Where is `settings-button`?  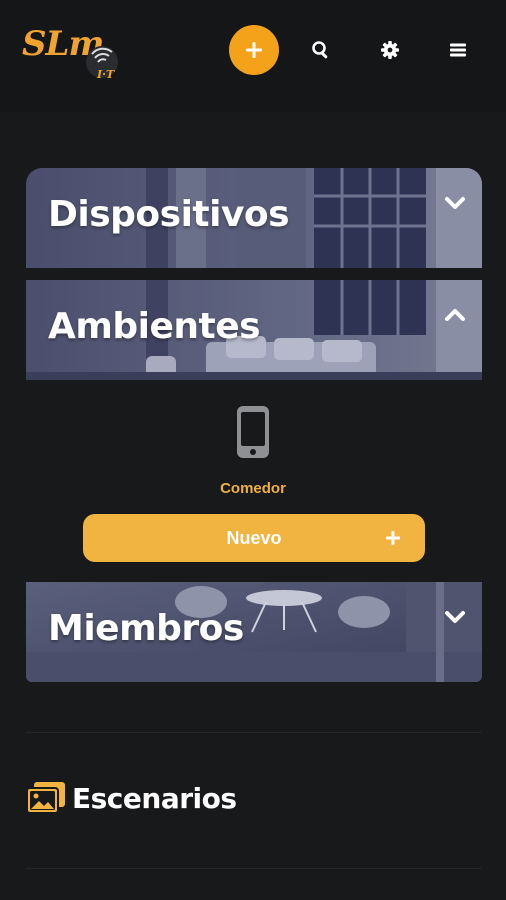 settings-button is located at coordinates (390, 50).